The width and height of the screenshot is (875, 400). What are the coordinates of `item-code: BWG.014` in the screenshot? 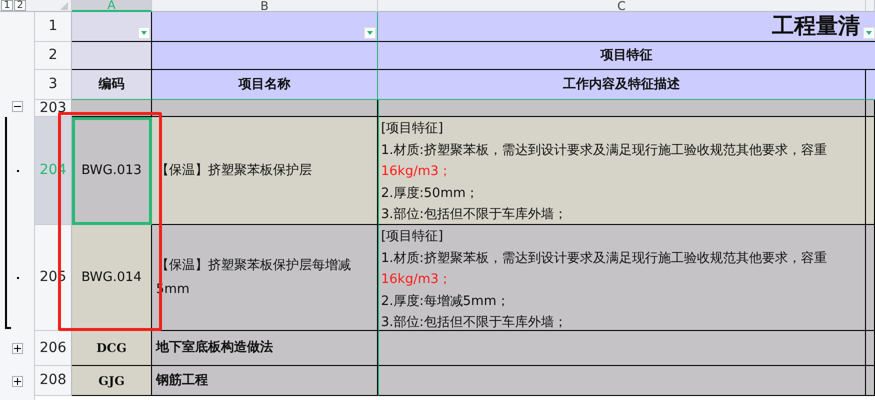 It's located at (111, 277).